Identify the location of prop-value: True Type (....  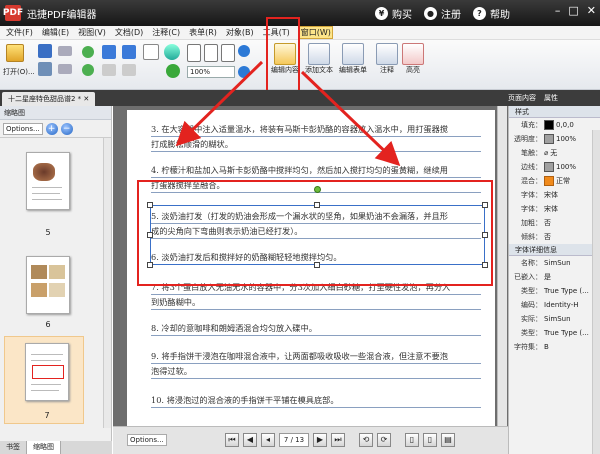
(566, 291).